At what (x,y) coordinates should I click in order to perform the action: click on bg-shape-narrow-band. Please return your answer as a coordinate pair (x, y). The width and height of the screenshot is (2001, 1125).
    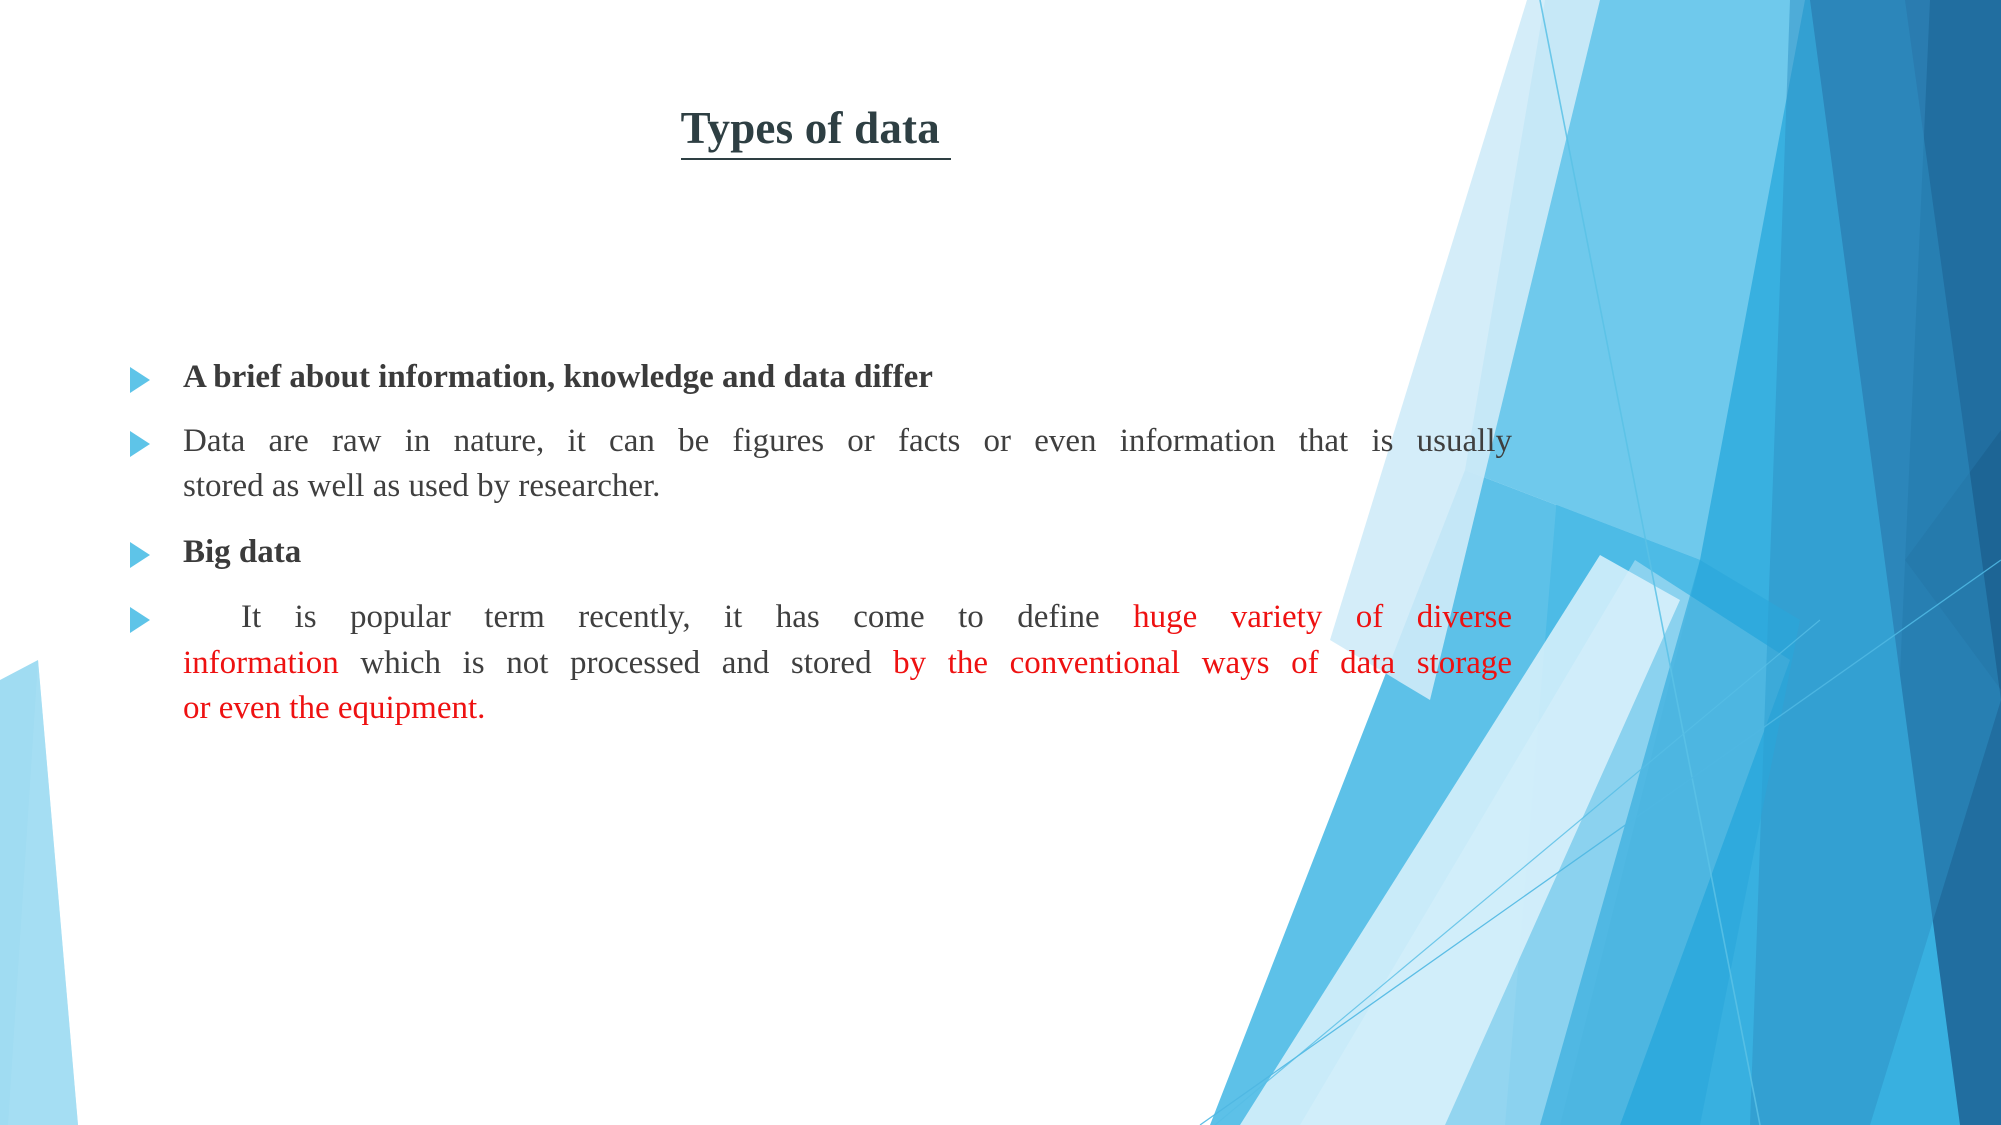
    Looking at the image, I should click on (1670, 842).